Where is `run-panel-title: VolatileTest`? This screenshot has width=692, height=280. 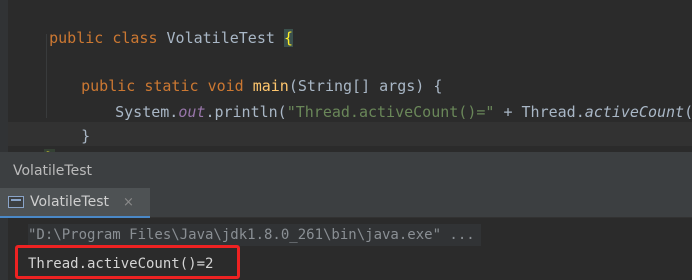
run-panel-title: VolatileTest is located at coordinates (346, 171).